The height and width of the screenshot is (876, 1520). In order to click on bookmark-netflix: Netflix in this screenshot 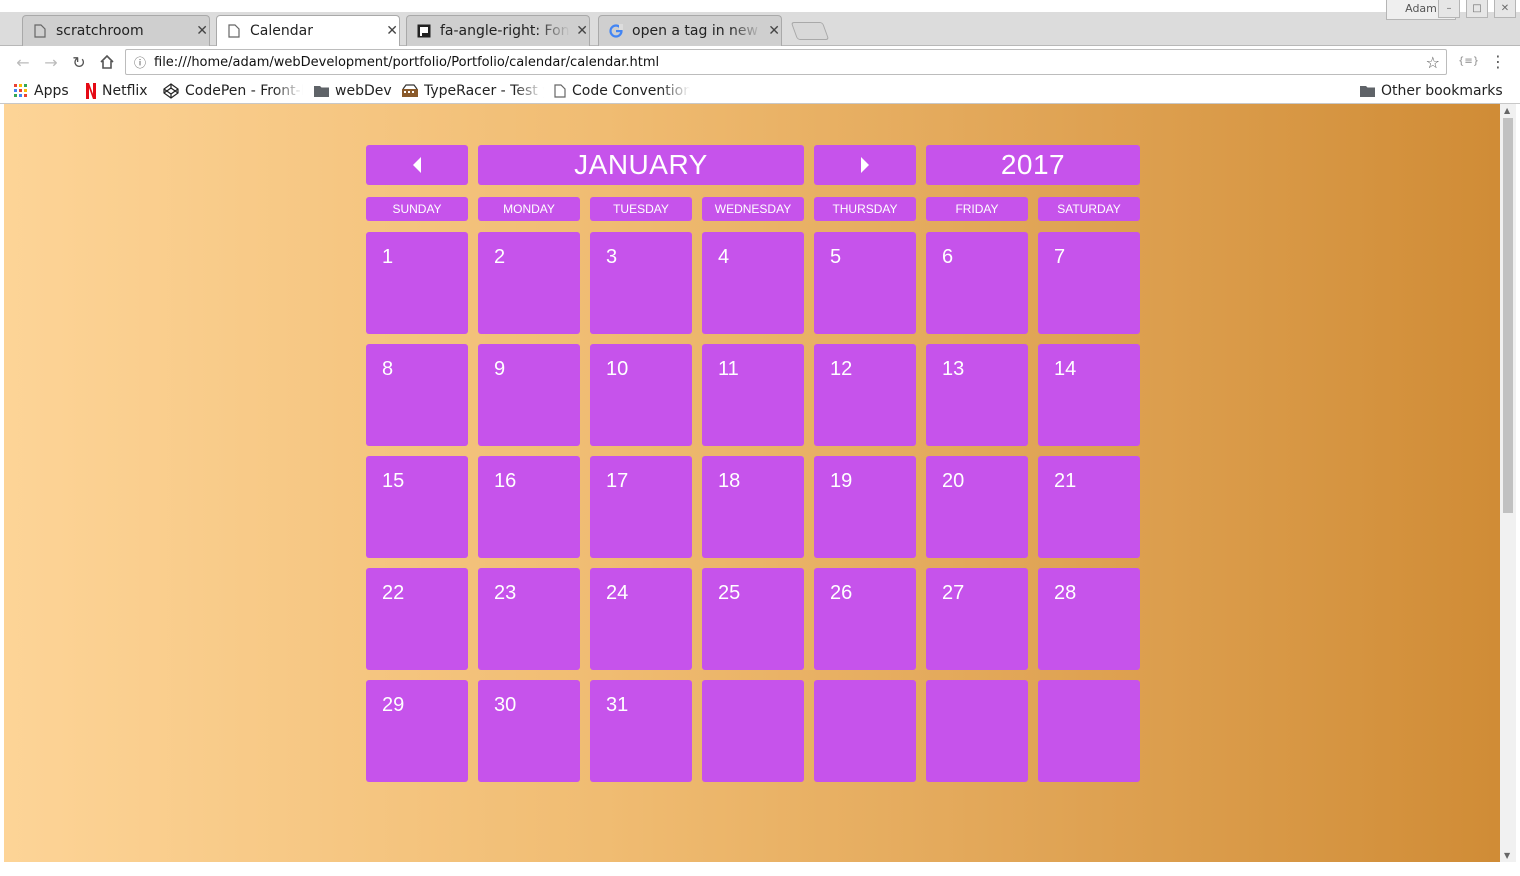, I will do `click(117, 91)`.